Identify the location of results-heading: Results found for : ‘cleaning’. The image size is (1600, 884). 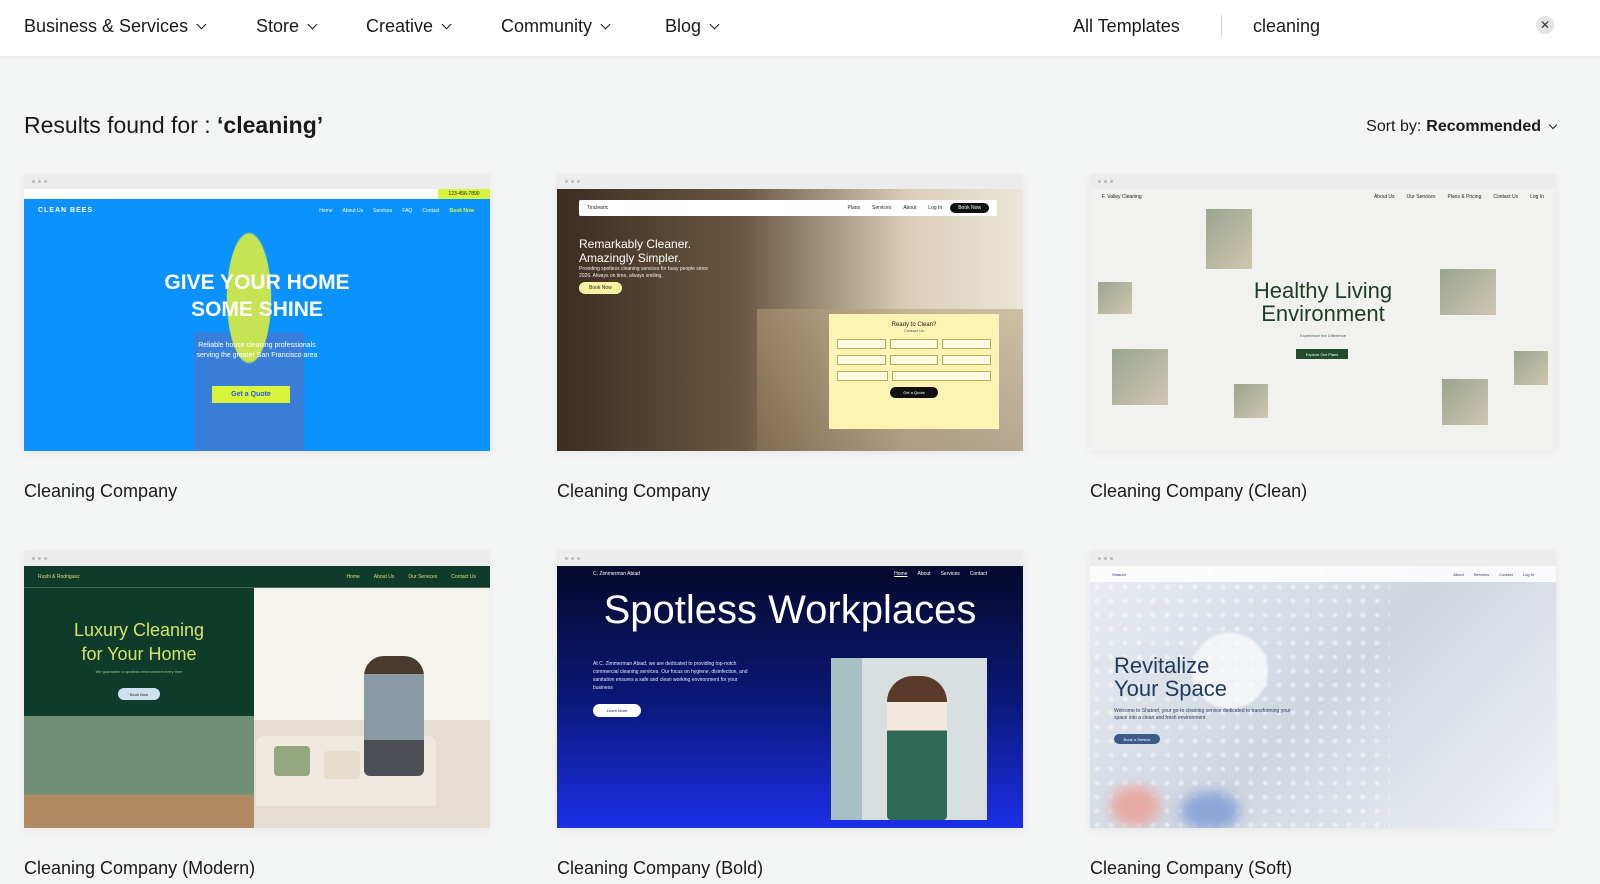
(173, 125).